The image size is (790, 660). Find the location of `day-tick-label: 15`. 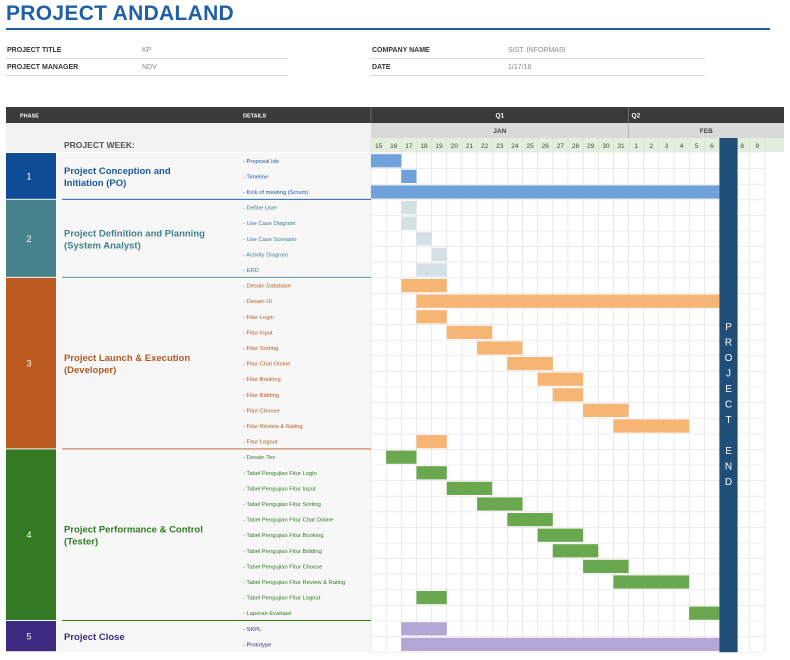

day-tick-label: 15 is located at coordinates (379, 146).